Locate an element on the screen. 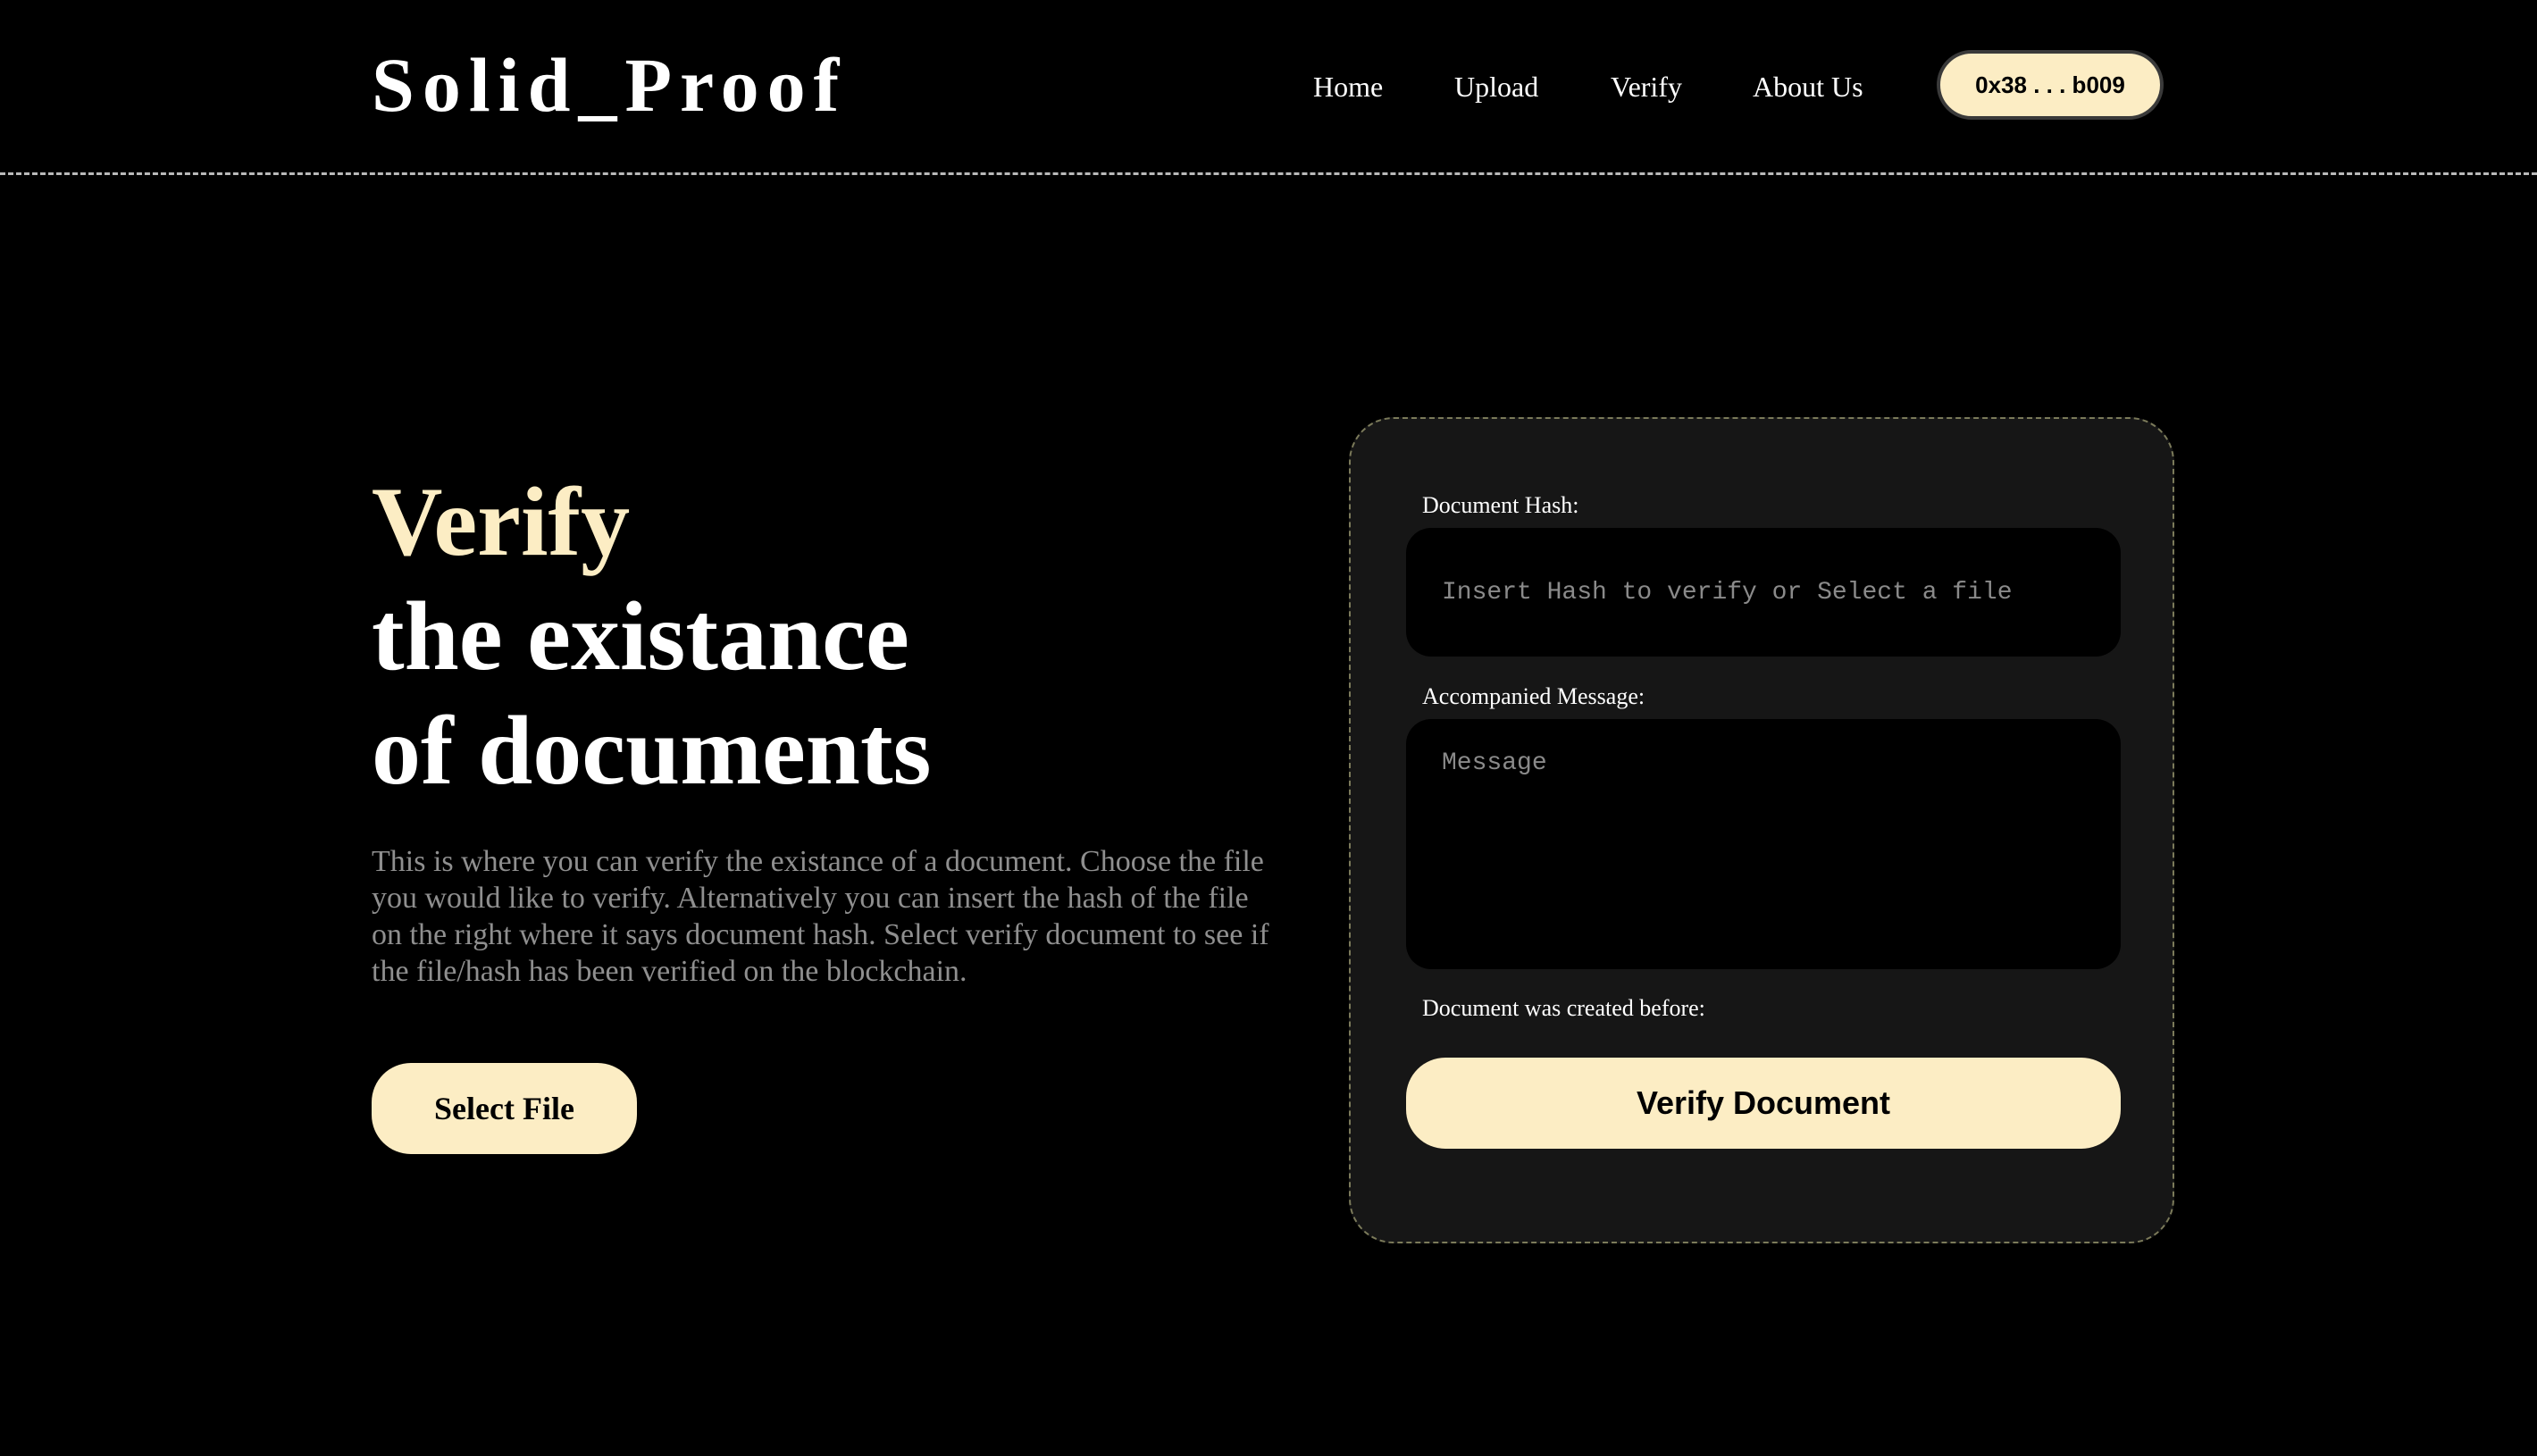  document-hash-input is located at coordinates (1763, 592).